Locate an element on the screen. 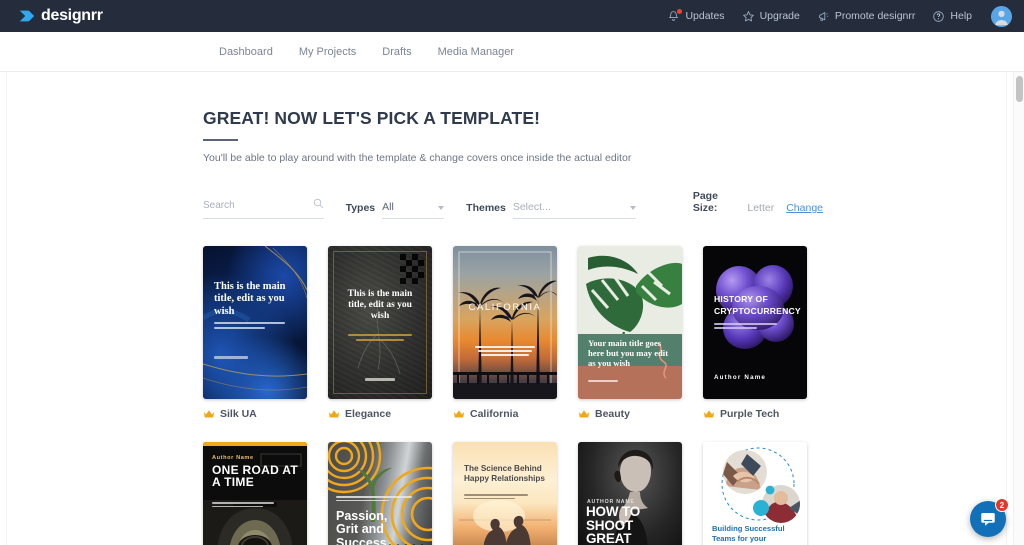 The height and width of the screenshot is (545, 1024). vertical-scrollbar is located at coordinates (1018, 308).